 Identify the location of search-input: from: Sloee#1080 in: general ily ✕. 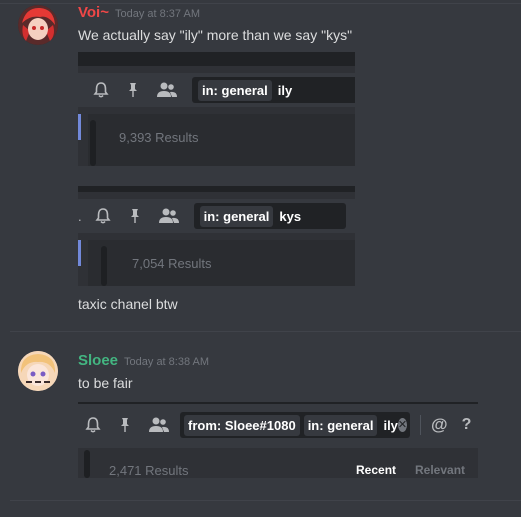
(295, 425).